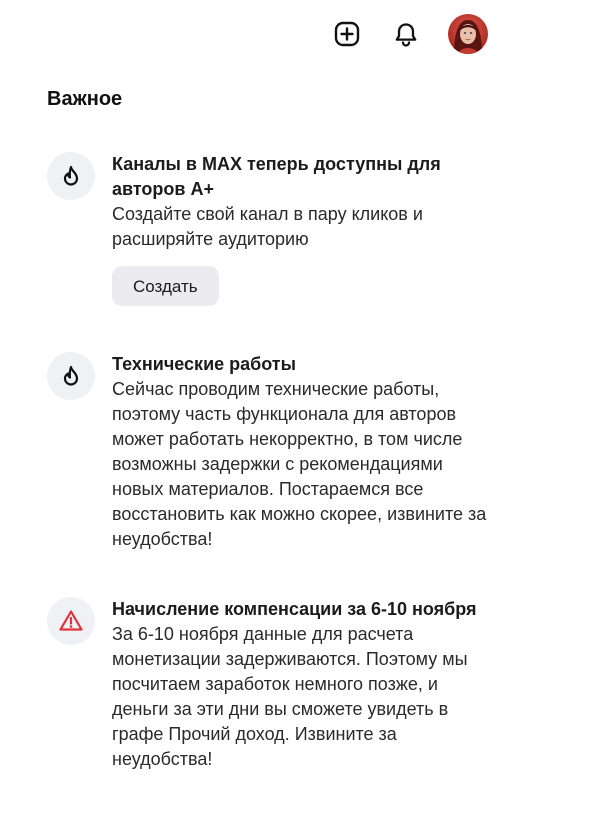  I want to click on add-button, so click(347, 34).